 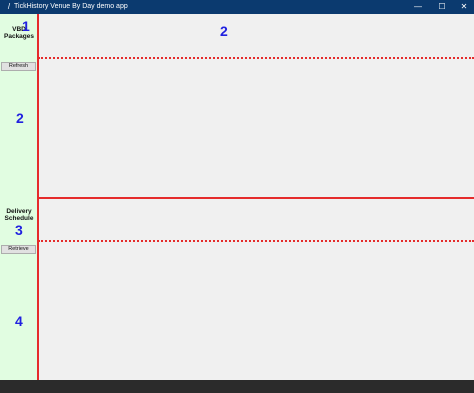 What do you see at coordinates (18, 249) in the screenshot?
I see `retrieve-button: Retrieve` at bounding box center [18, 249].